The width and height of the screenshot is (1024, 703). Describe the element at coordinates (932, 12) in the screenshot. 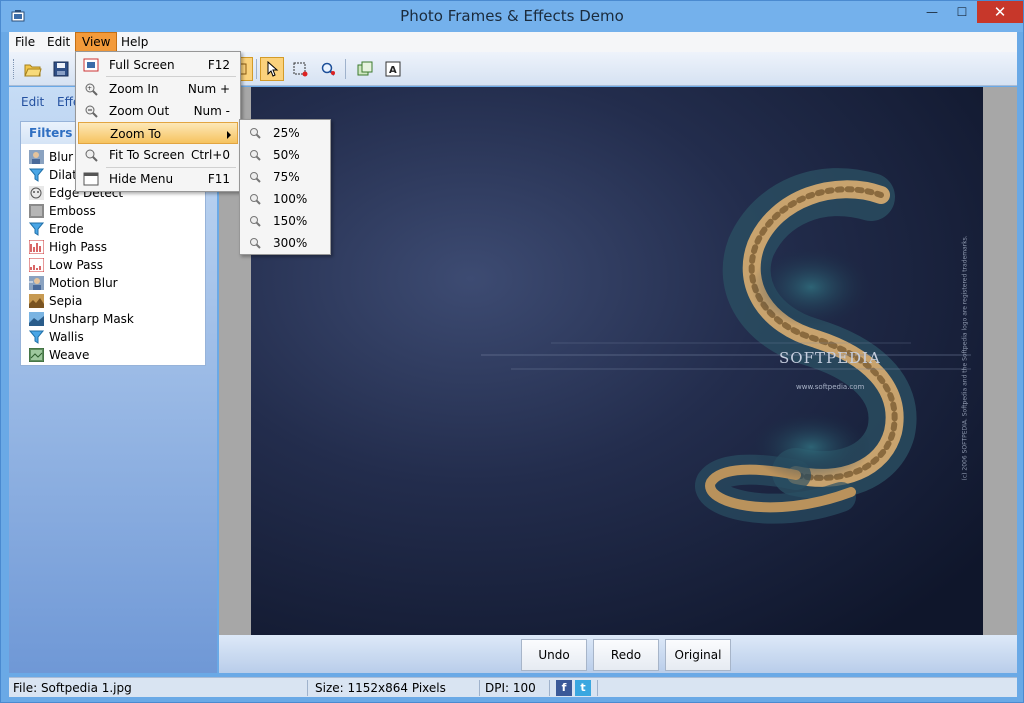

I see `minimize-button: —` at that location.